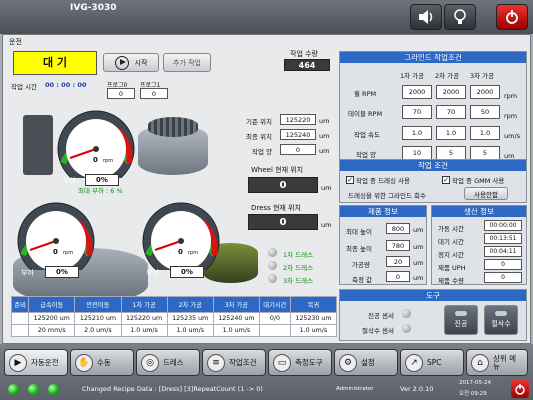 This screenshot has height=400, width=533. Describe the element at coordinates (387, 196) in the screenshot. I see `dress-count-label: 드레싱을 위한 그라인드 회수` at that location.